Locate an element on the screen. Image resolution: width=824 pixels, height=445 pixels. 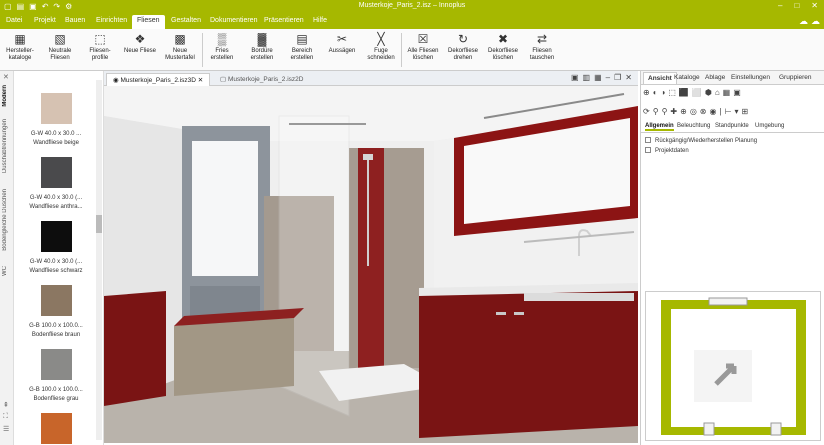
tab-gruppieren: Gruppieren is located at coordinates (795, 77).